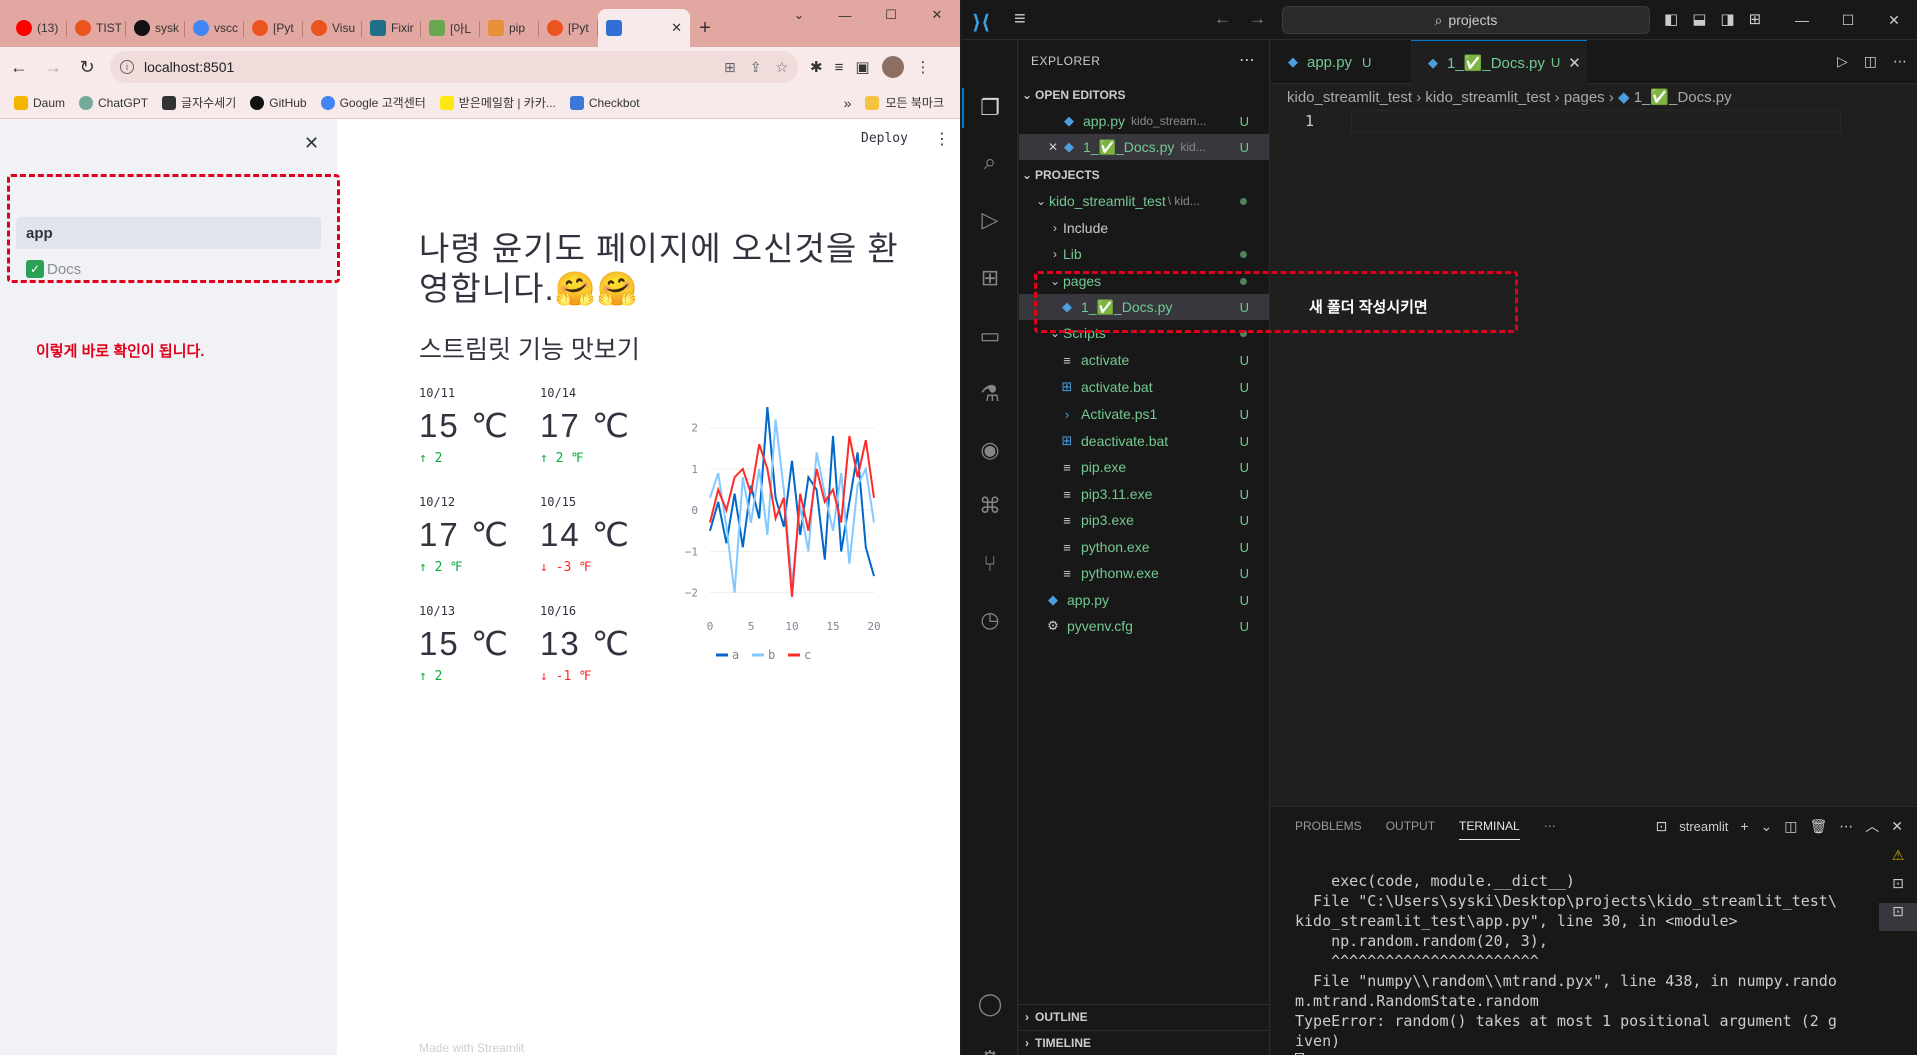 This screenshot has height=1055, width=1917. What do you see at coordinates (990, 620) in the screenshot?
I see `timeline-icon: ◷` at bounding box center [990, 620].